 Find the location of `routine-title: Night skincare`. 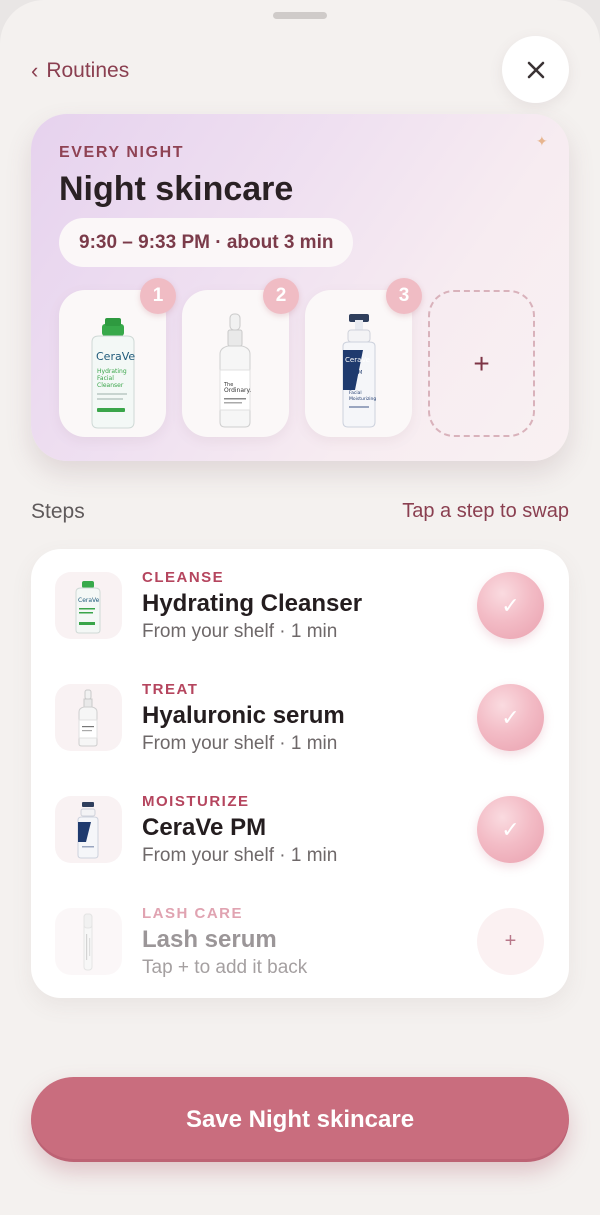

routine-title: Night skincare is located at coordinates (176, 189).